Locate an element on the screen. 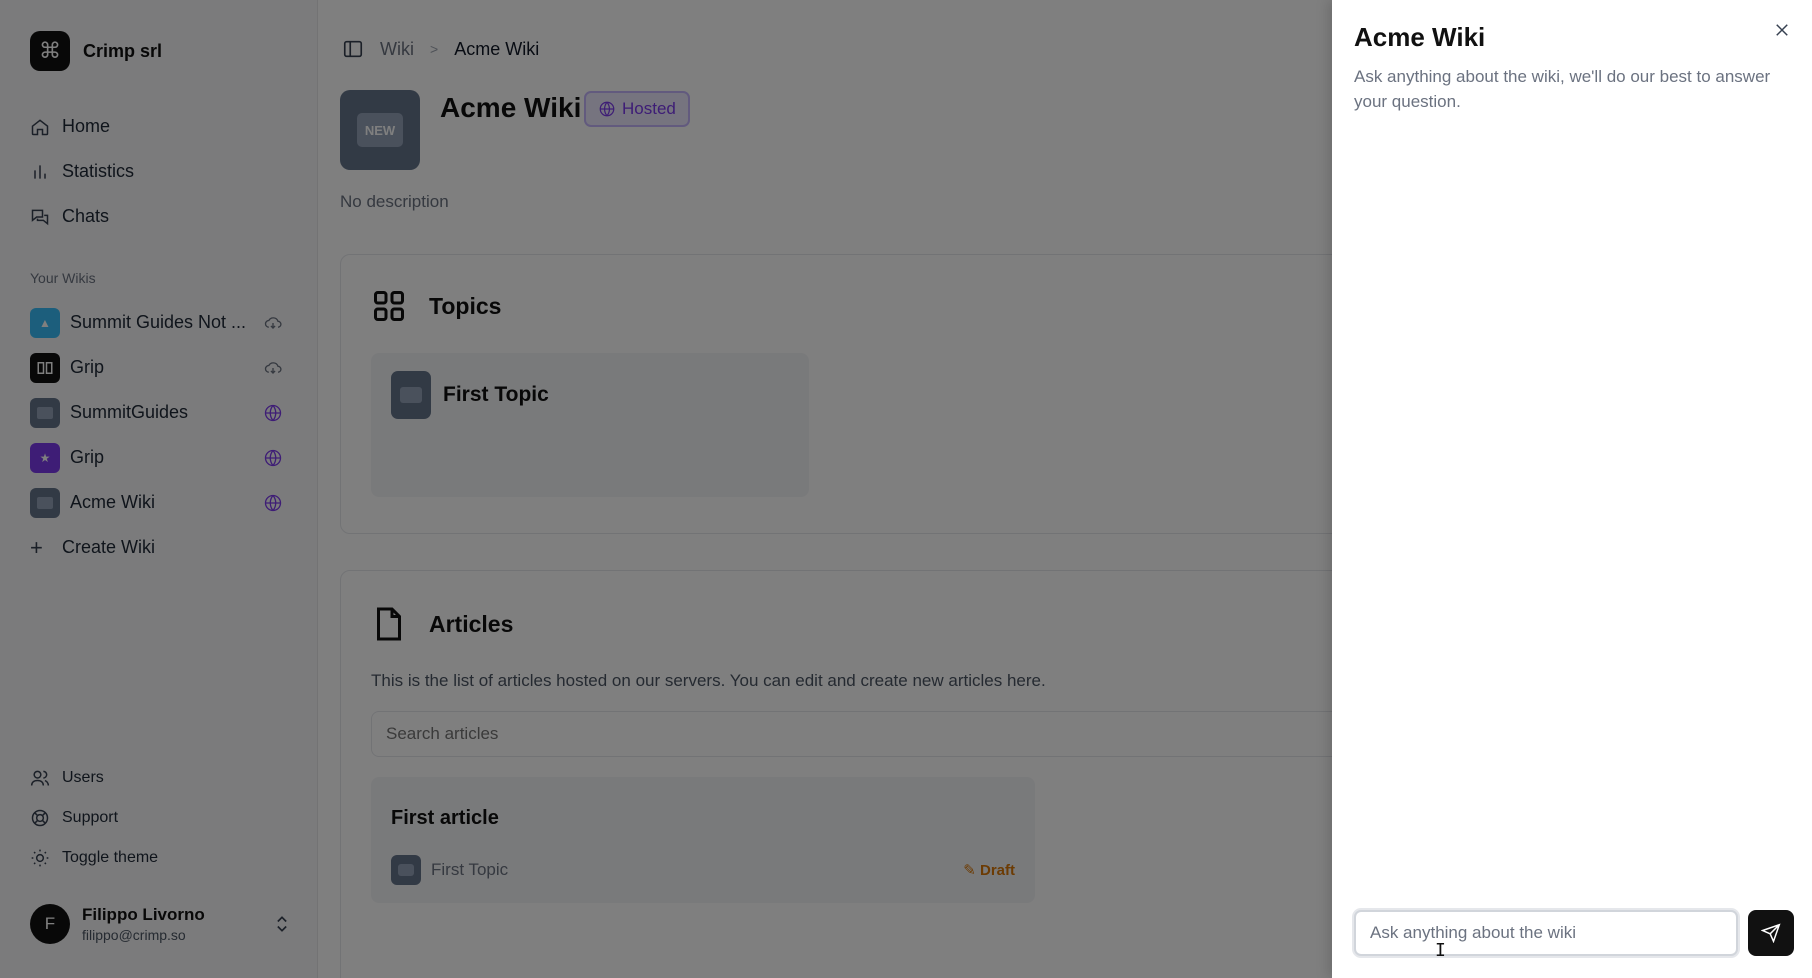 This screenshot has height=978, width=1812. send-button is located at coordinates (1771, 933).